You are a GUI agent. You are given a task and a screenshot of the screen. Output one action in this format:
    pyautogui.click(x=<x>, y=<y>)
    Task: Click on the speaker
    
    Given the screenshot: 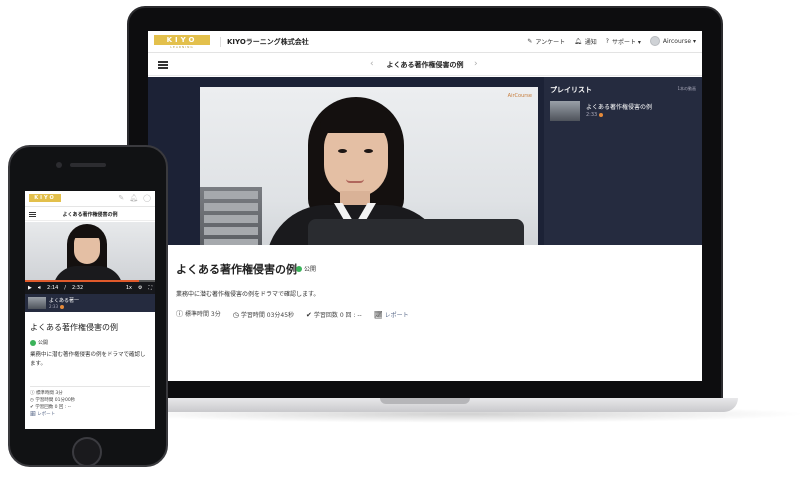 What is the action you would take?
    pyautogui.click(x=88, y=165)
    